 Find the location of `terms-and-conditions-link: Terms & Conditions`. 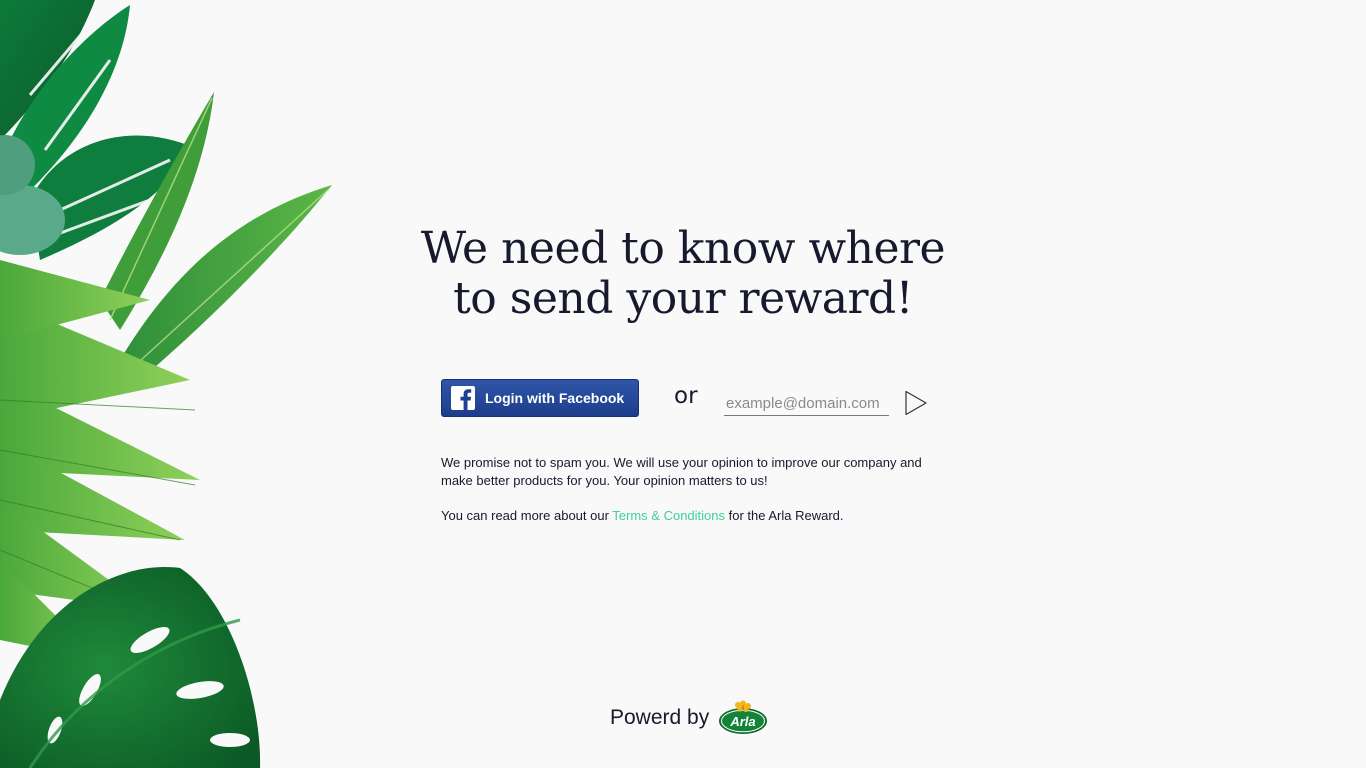

terms-and-conditions-link: Terms & Conditions is located at coordinates (668, 515).